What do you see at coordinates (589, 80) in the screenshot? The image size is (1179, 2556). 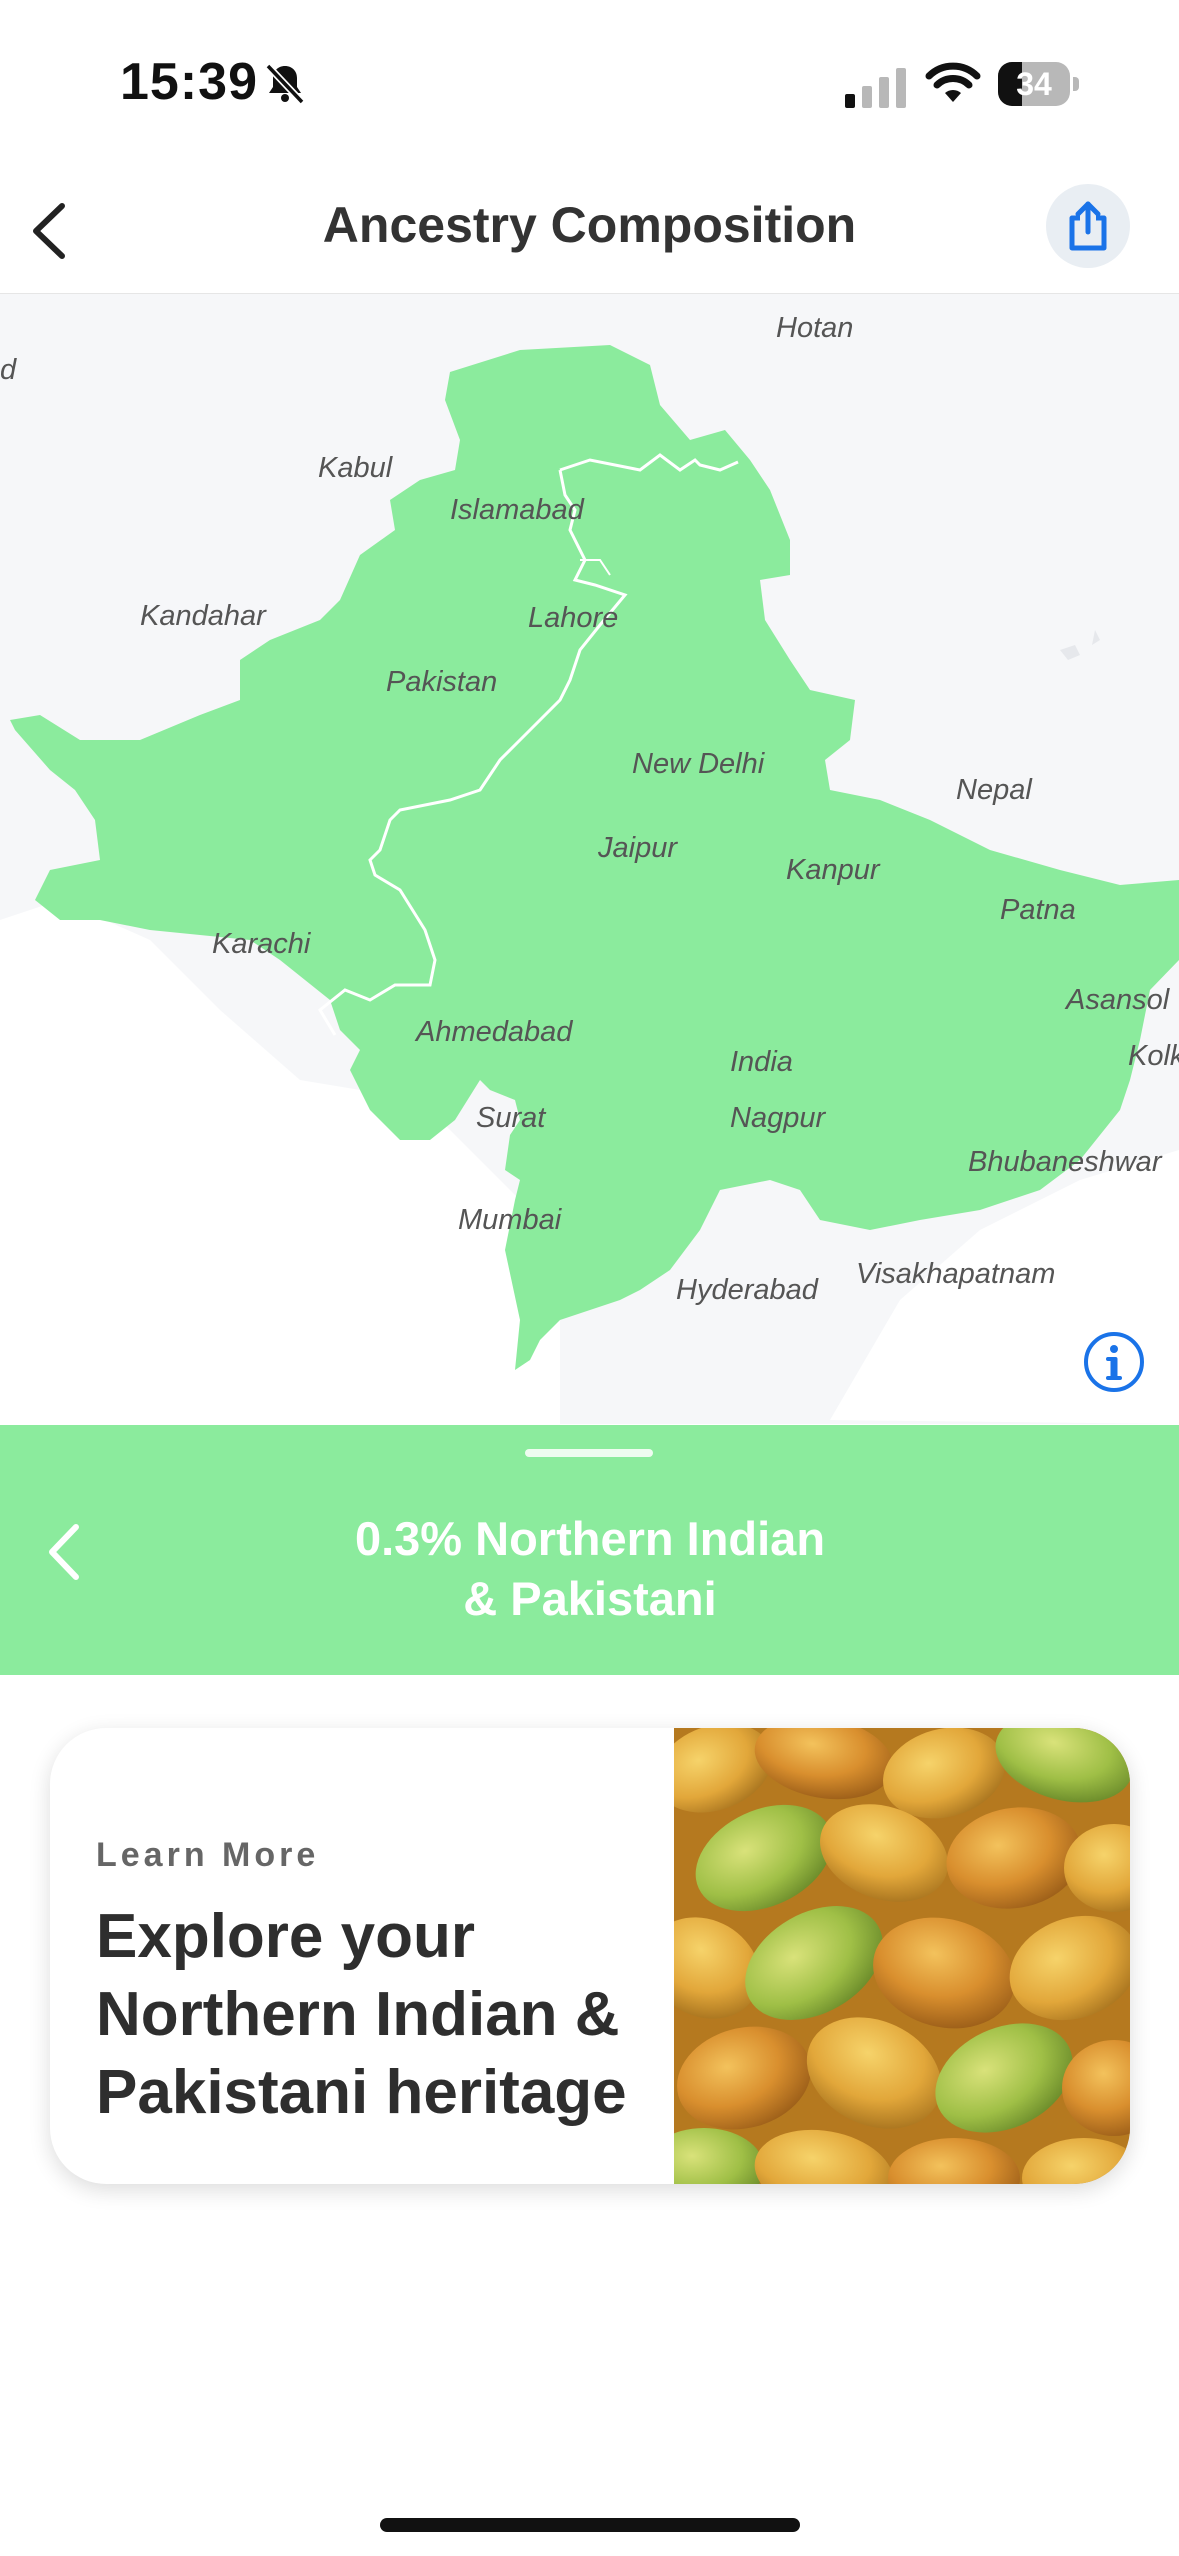 I see `status-bar: 15:39 34` at bounding box center [589, 80].